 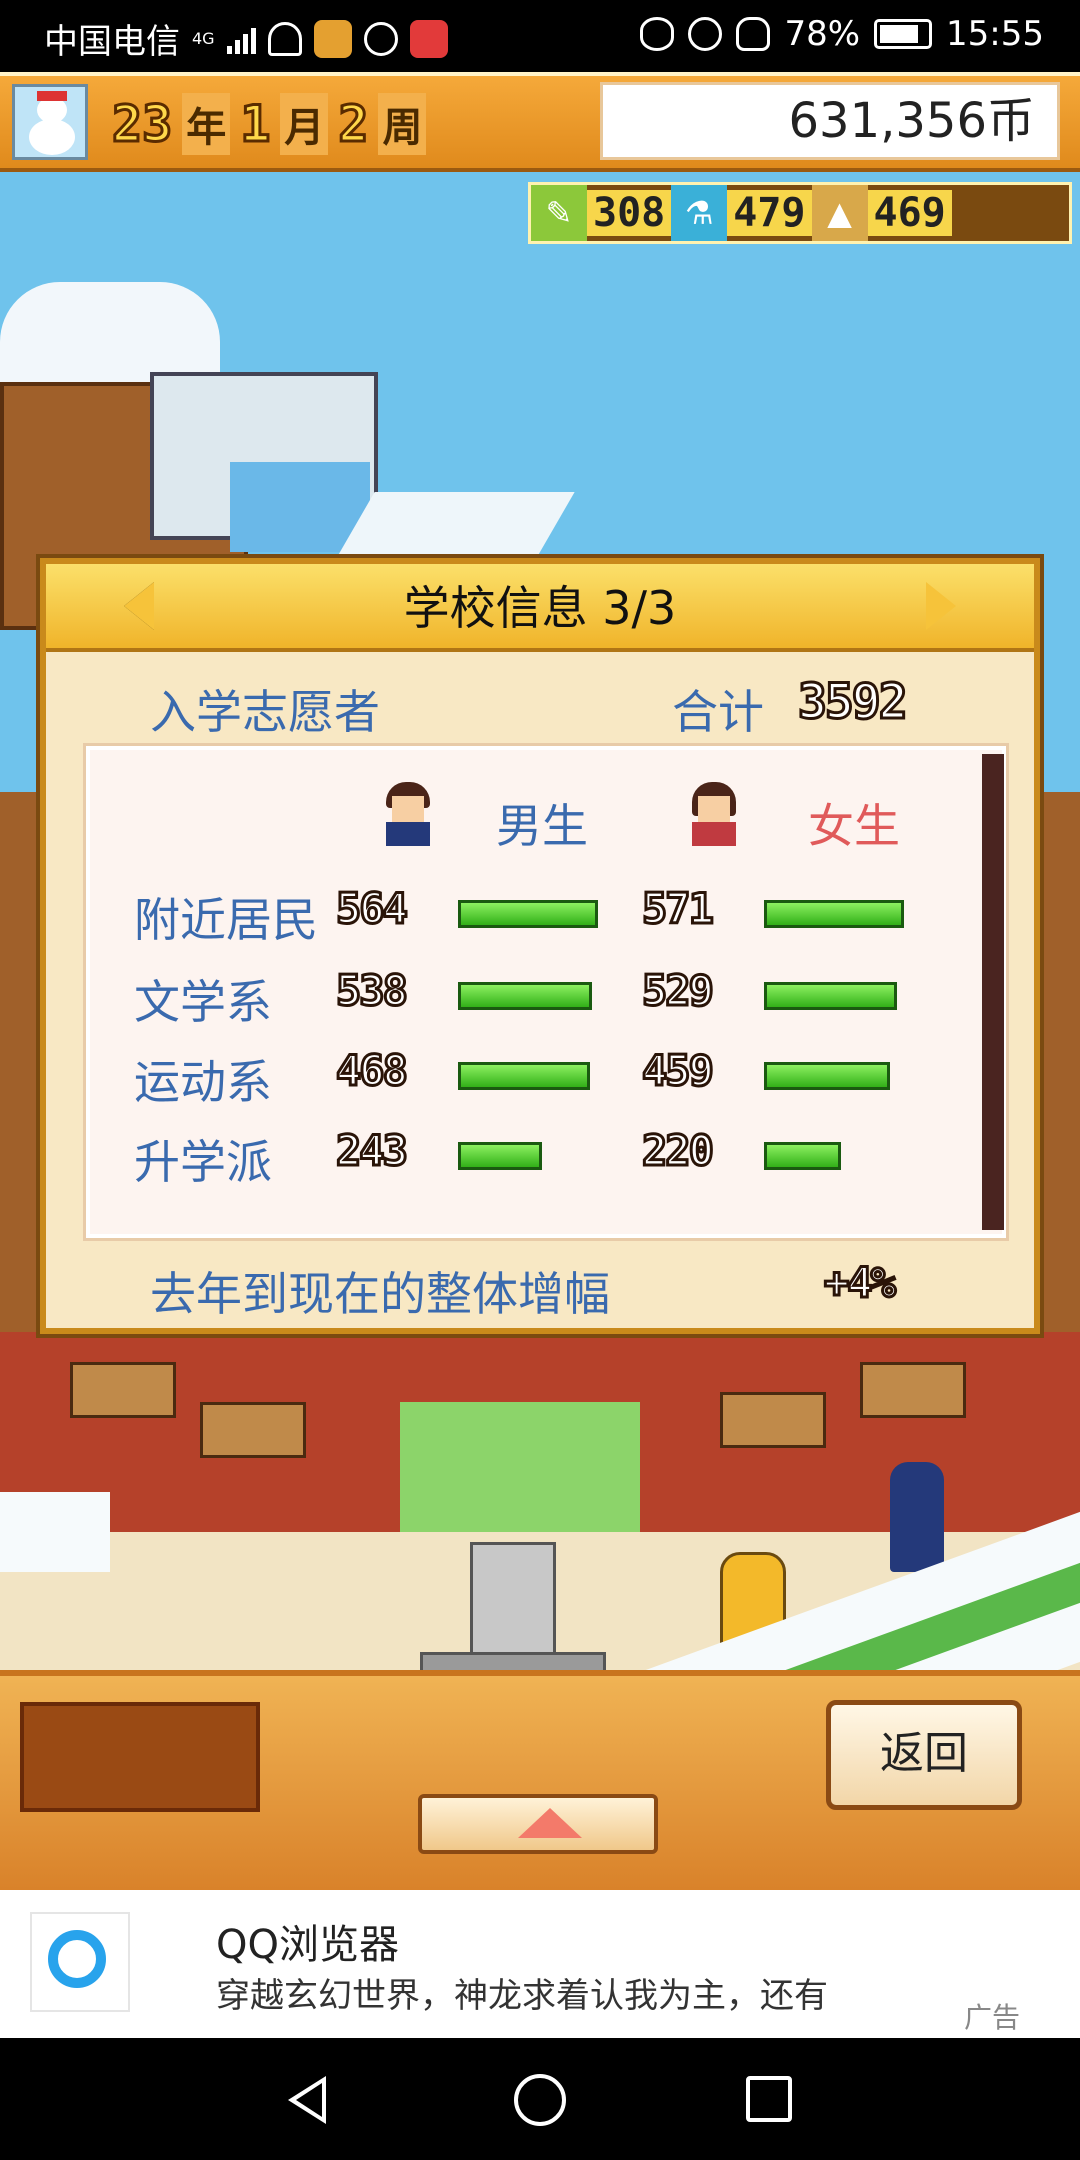 What do you see at coordinates (657, 34) in the screenshot?
I see `eye-icon` at bounding box center [657, 34].